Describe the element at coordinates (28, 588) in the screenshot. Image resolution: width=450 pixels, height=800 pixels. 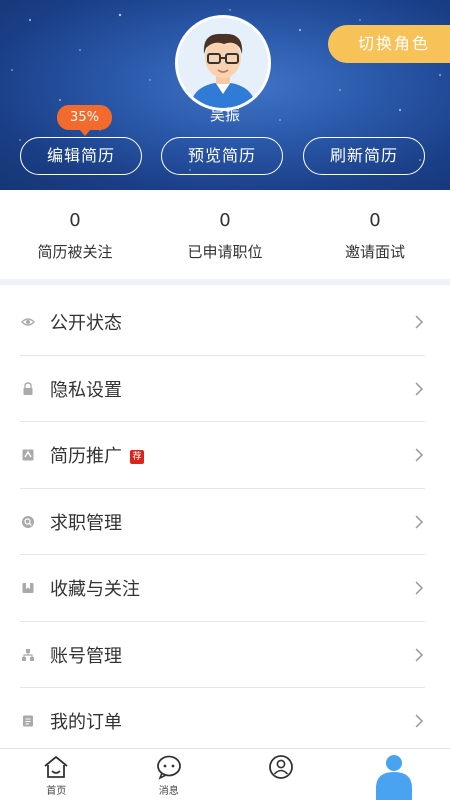
I see `bookmark-icon` at that location.